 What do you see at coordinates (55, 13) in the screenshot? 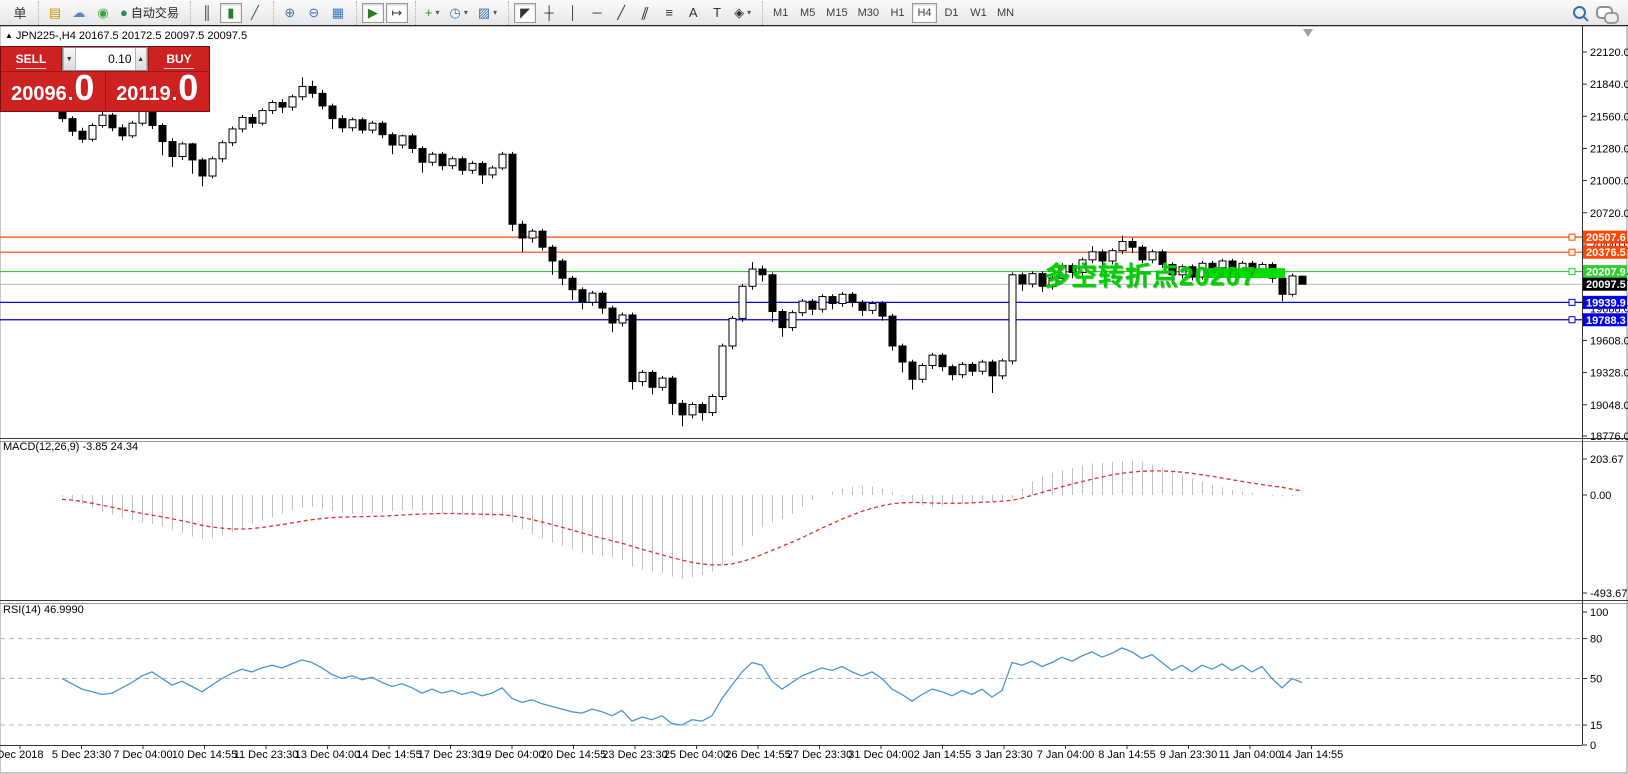
I see `market-watch-button: ▤` at bounding box center [55, 13].